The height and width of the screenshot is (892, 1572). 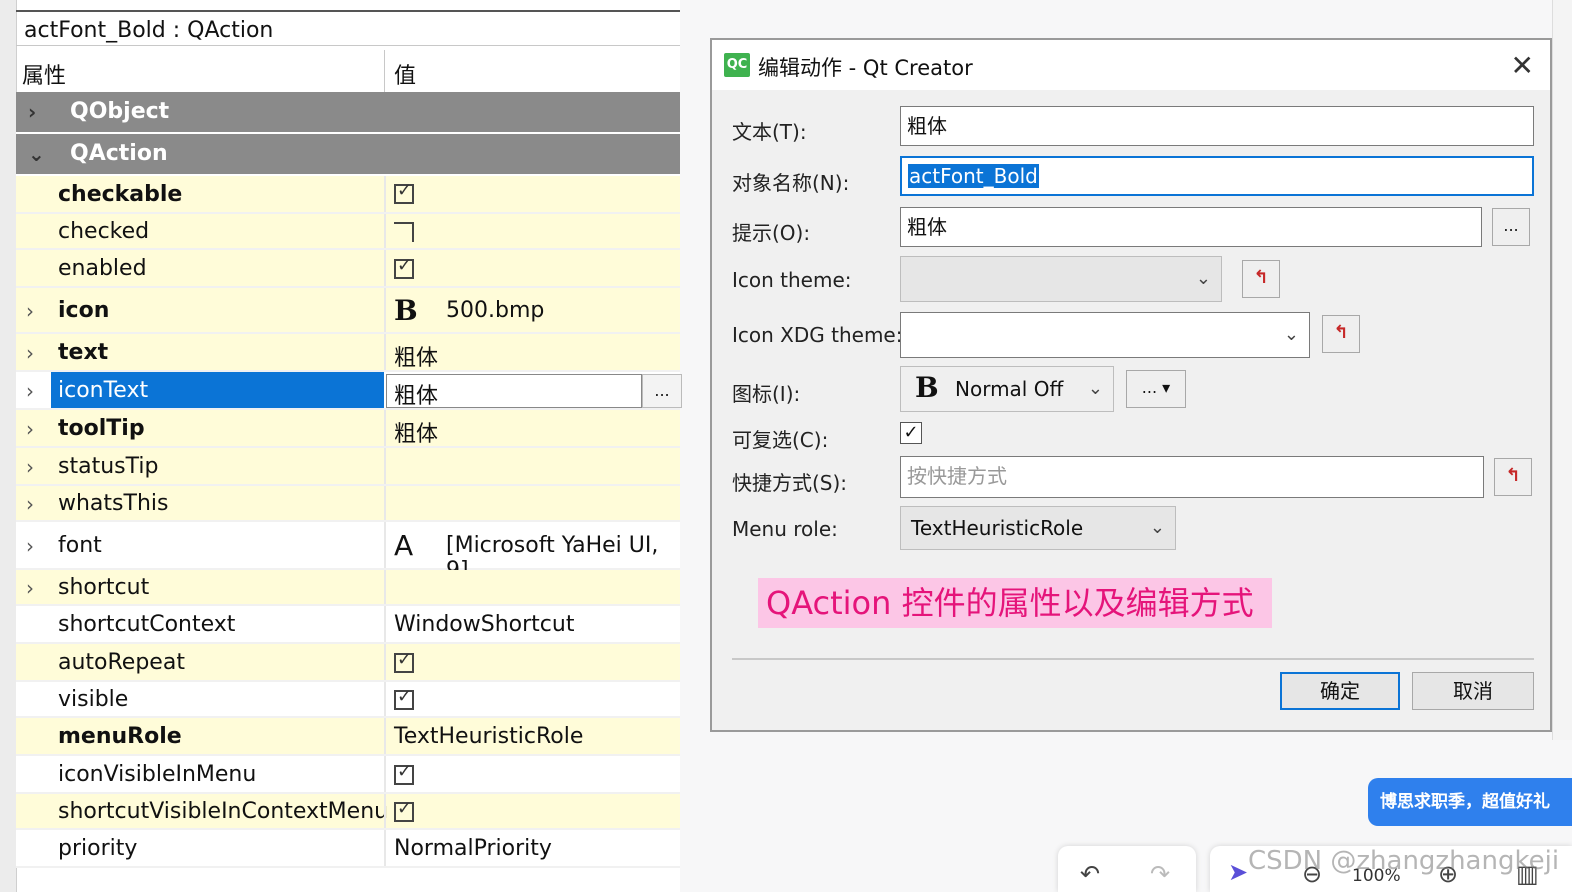 What do you see at coordinates (416, 394) in the screenshot?
I see `property-value-input: 粗体` at bounding box center [416, 394].